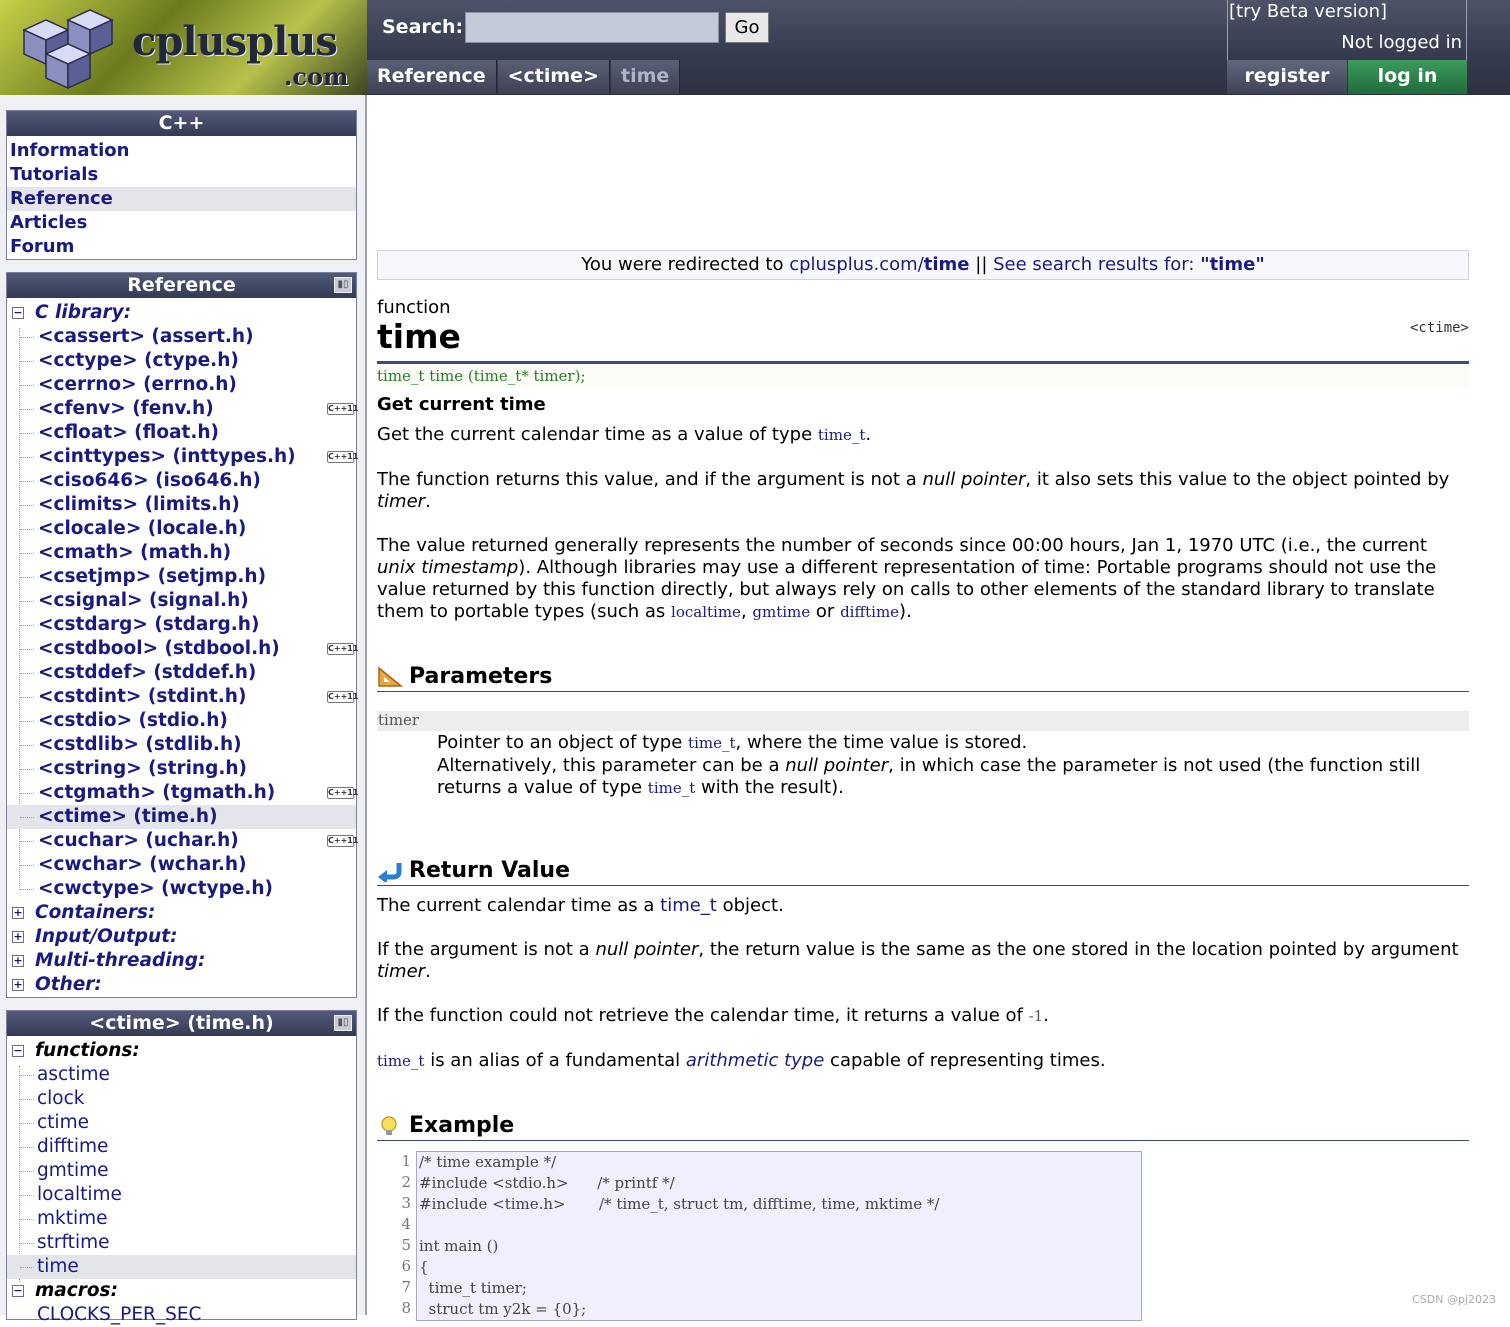  What do you see at coordinates (181, 337) in the screenshot?
I see `header-item: <cassert> (assert.h)` at bounding box center [181, 337].